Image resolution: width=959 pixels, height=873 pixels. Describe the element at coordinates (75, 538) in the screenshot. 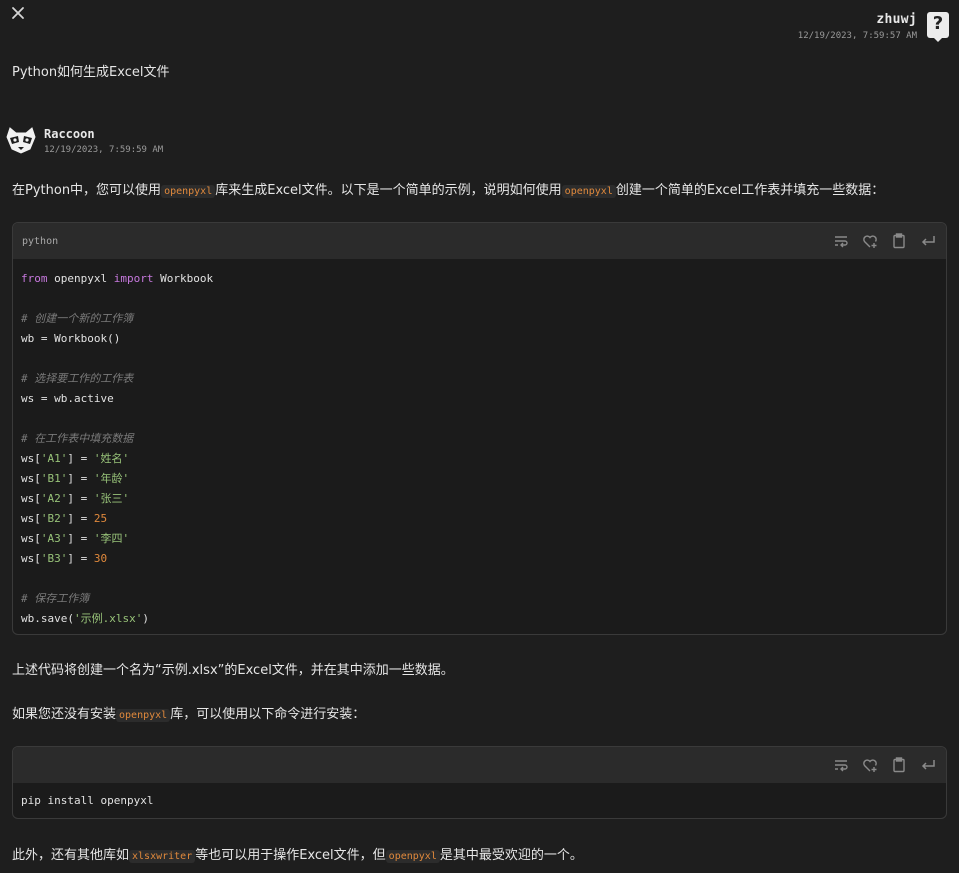

I see `code-line: ws['A3'] = '李四'` at that location.